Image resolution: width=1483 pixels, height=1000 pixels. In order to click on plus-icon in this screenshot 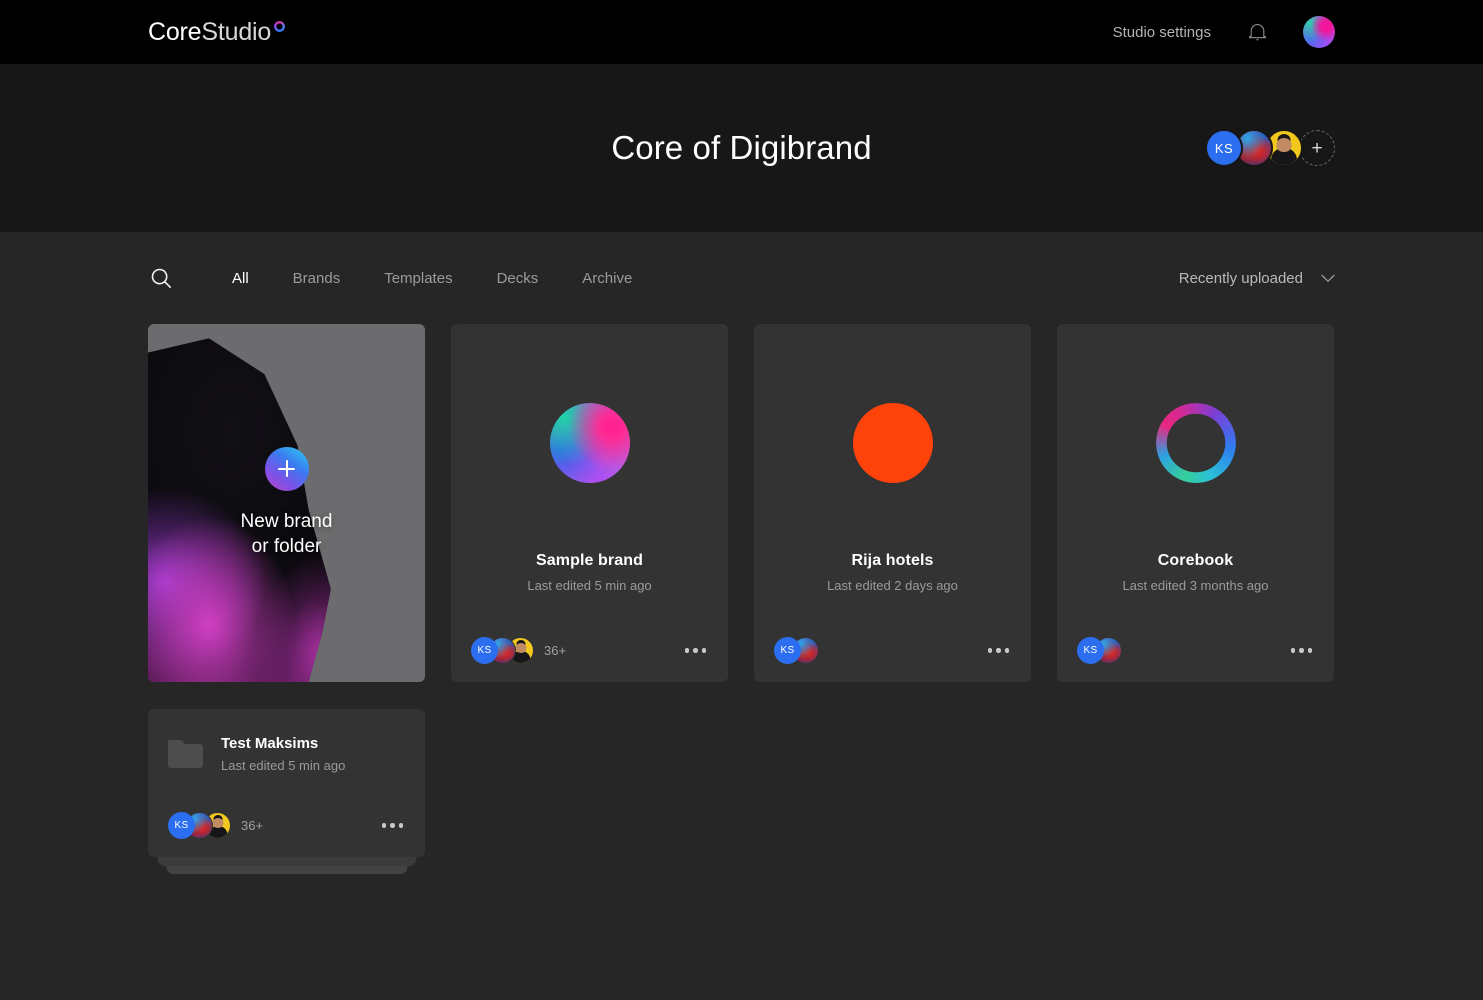, I will do `click(286, 468)`.